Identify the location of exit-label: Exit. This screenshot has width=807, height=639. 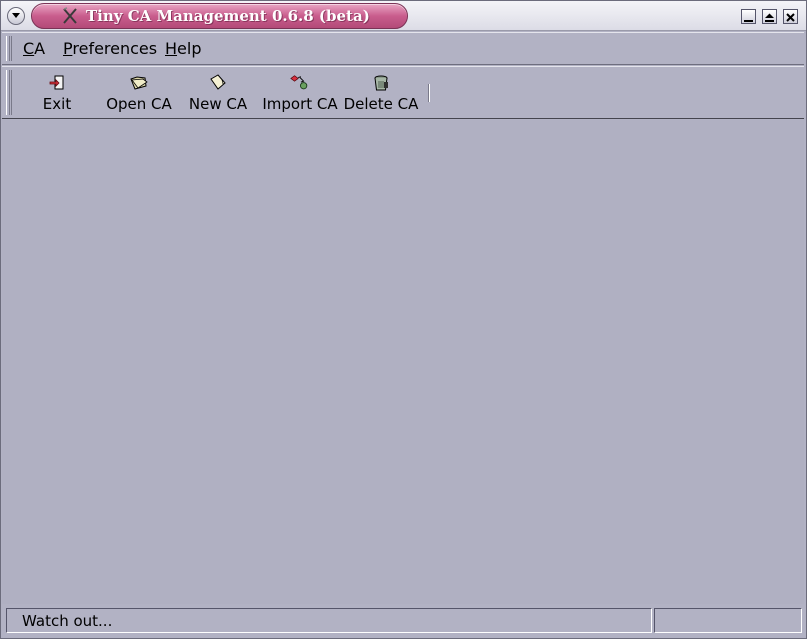
(57, 104).